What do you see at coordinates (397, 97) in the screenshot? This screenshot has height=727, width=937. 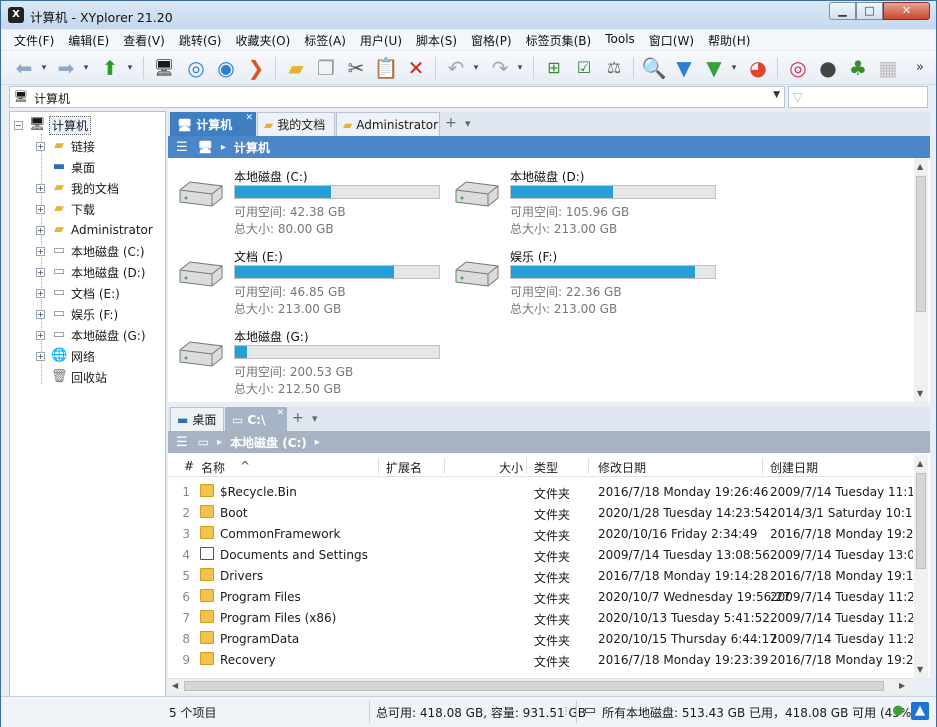 I see `address-bar: 🖥 计算机 ▼` at bounding box center [397, 97].